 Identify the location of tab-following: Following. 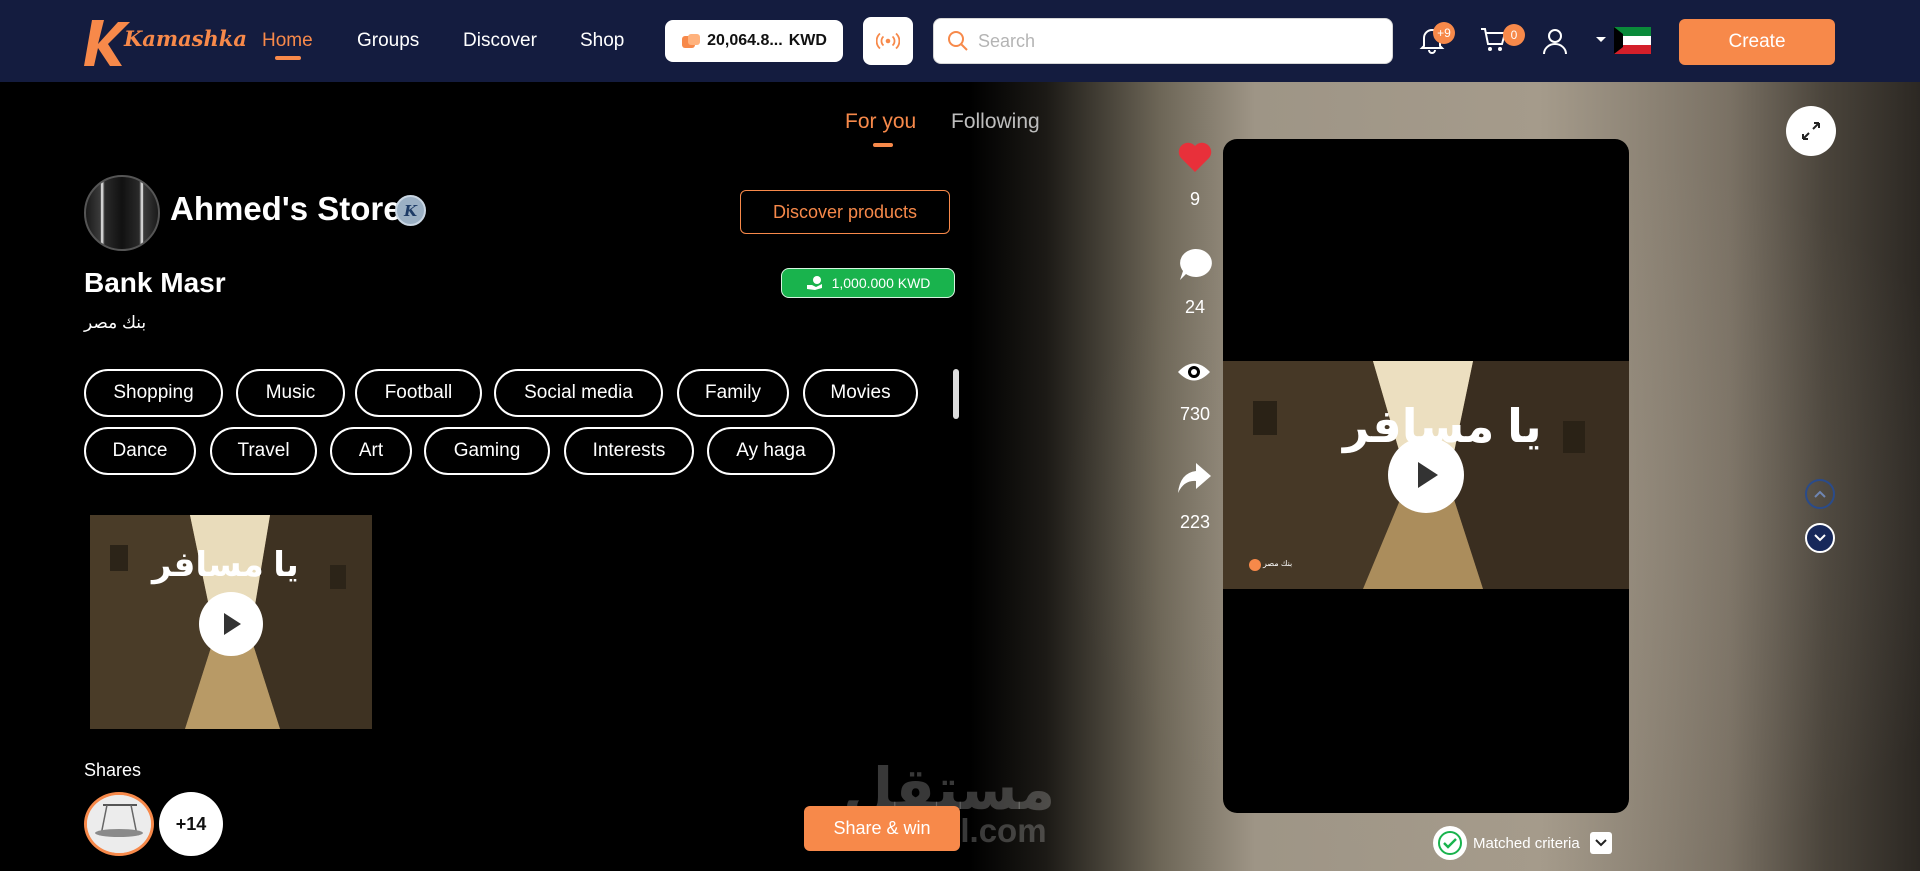
(995, 122).